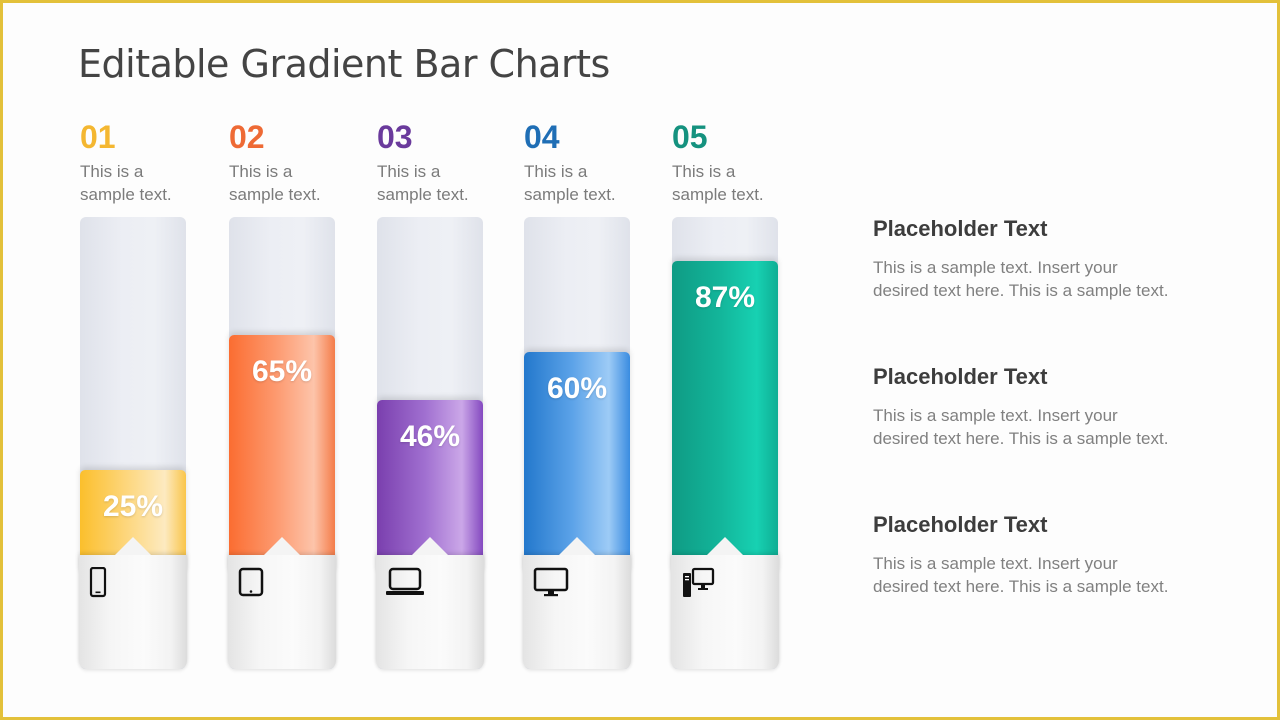 This screenshot has height=720, width=1280. What do you see at coordinates (430, 436) in the screenshot?
I see `bar-value-label: 46%` at bounding box center [430, 436].